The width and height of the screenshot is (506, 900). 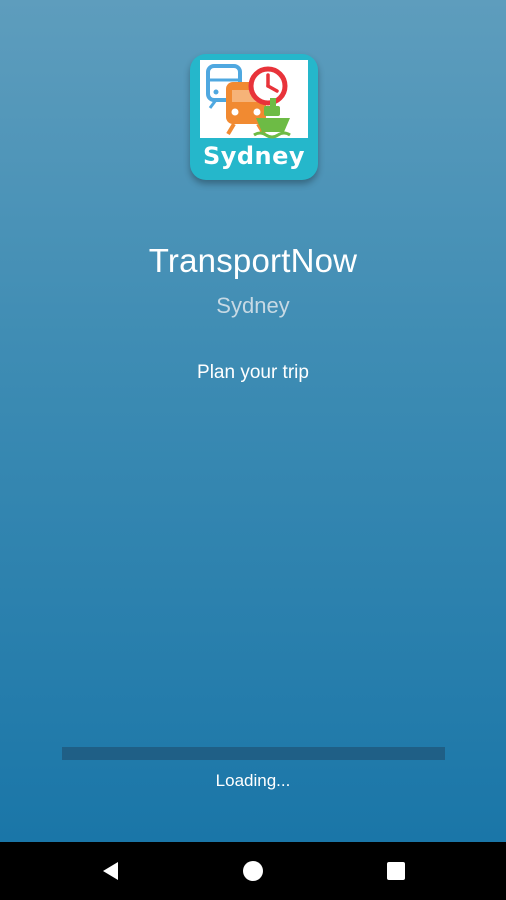 What do you see at coordinates (253, 753) in the screenshot?
I see `loading-progress-bar` at bounding box center [253, 753].